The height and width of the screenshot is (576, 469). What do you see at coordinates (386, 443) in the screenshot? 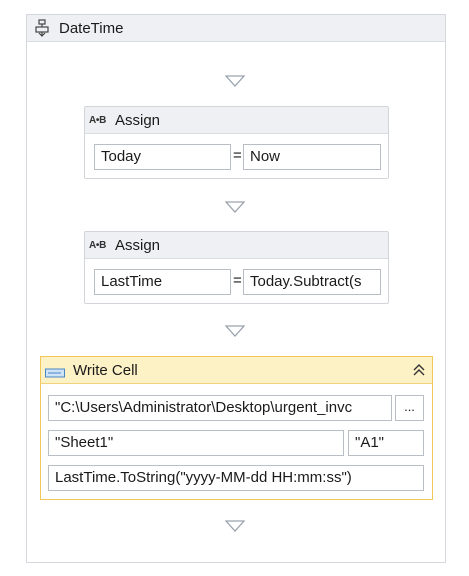
I see `cell-field: "A1"` at bounding box center [386, 443].